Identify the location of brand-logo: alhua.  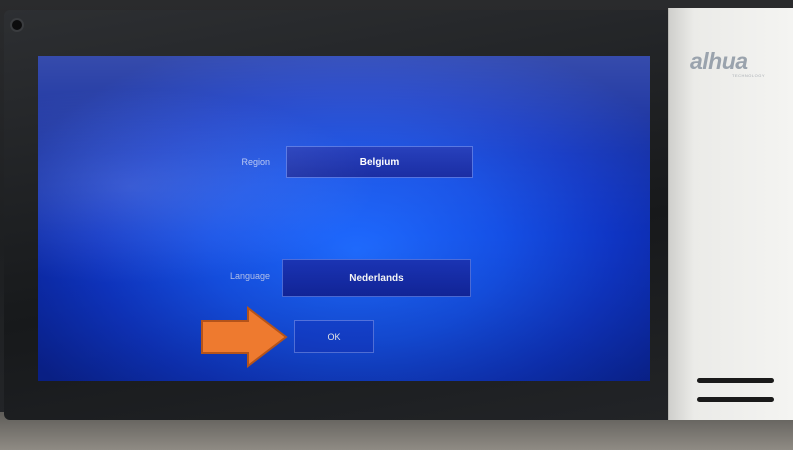
(719, 61).